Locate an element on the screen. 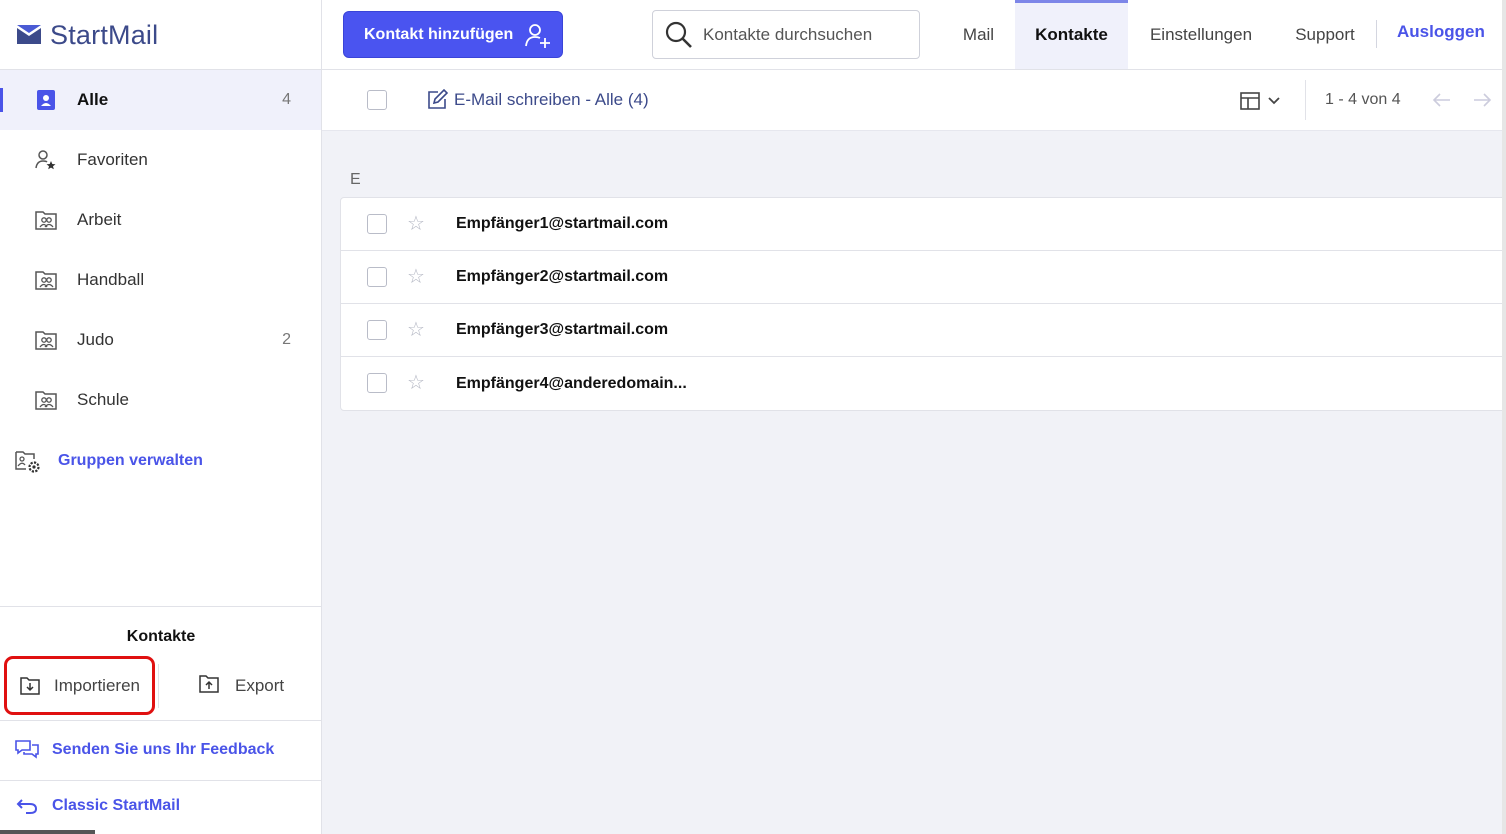  import-label: Importieren is located at coordinates (97, 685).